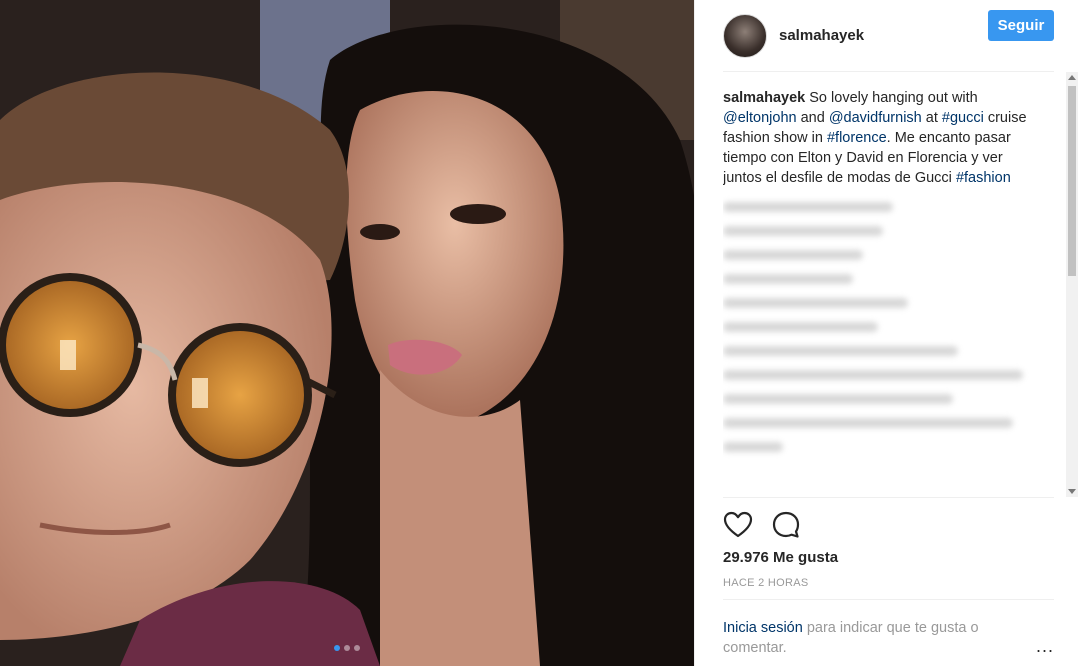 The image size is (1081, 667). I want to click on post-header: salmahayek Seguir, so click(888, 36).